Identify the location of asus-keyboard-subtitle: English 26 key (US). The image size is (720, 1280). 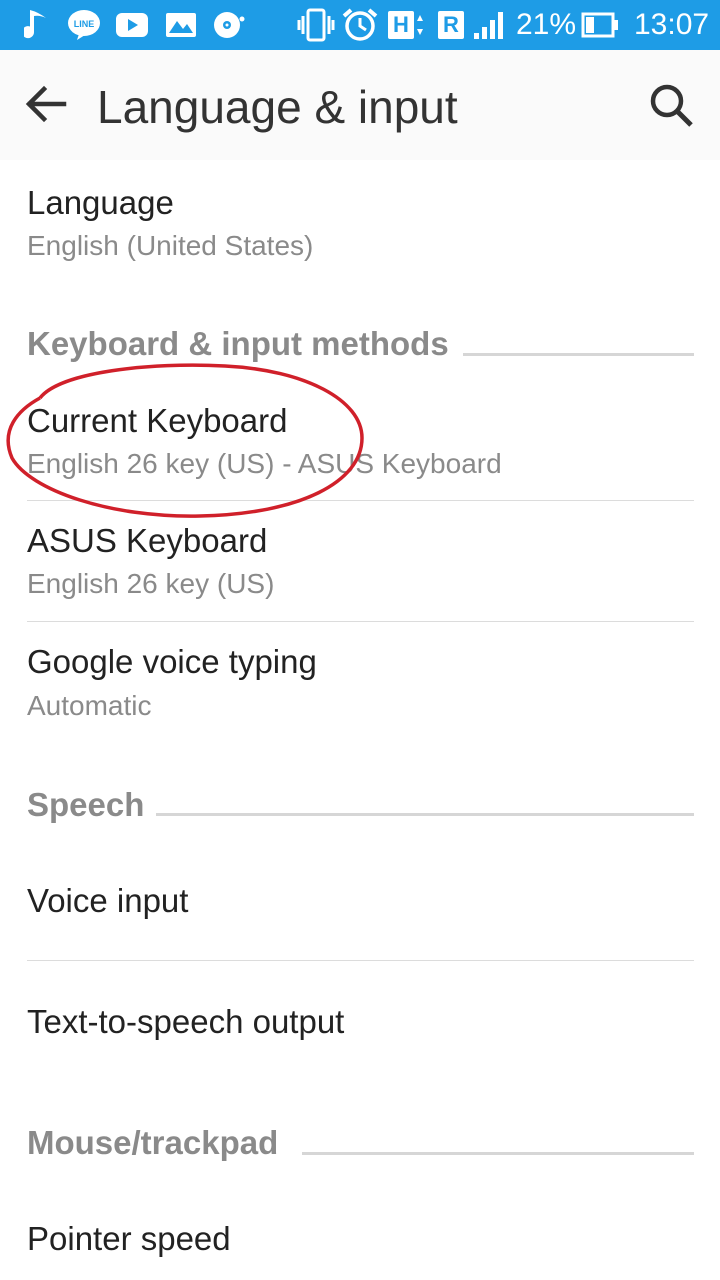
(151, 583).